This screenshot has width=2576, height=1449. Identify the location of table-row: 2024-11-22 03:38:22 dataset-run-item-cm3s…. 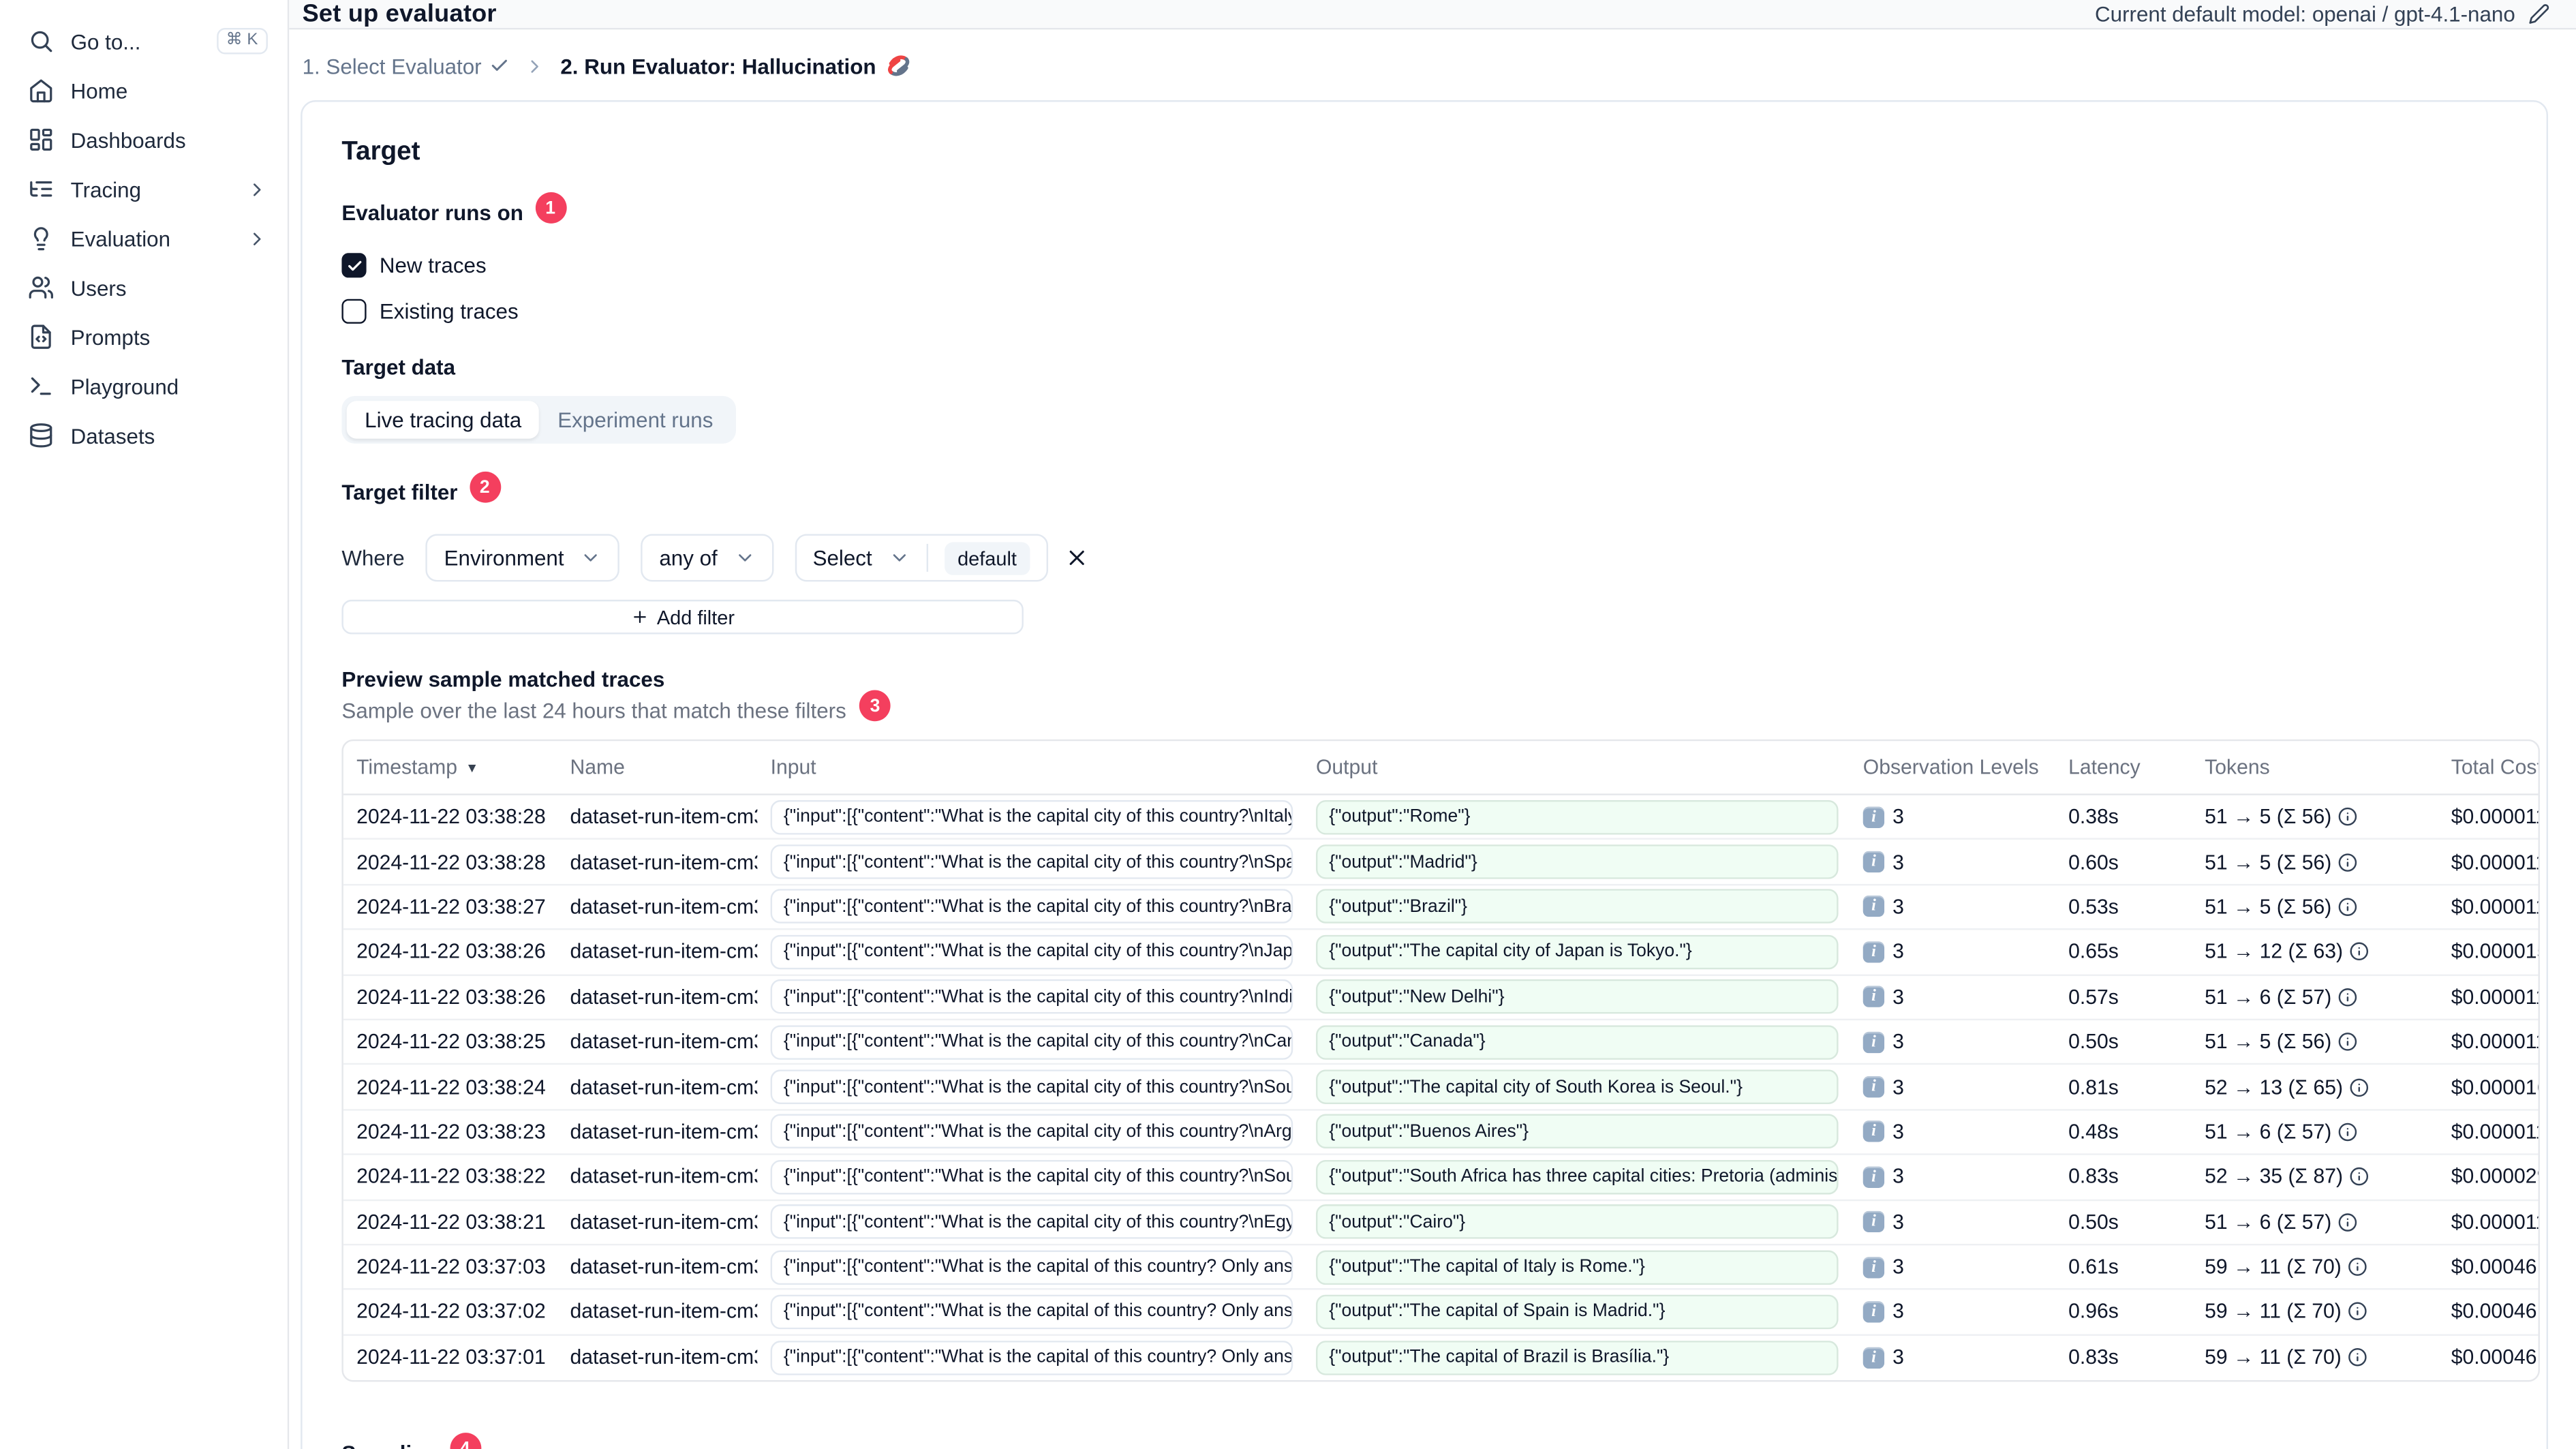
(1441, 1178).